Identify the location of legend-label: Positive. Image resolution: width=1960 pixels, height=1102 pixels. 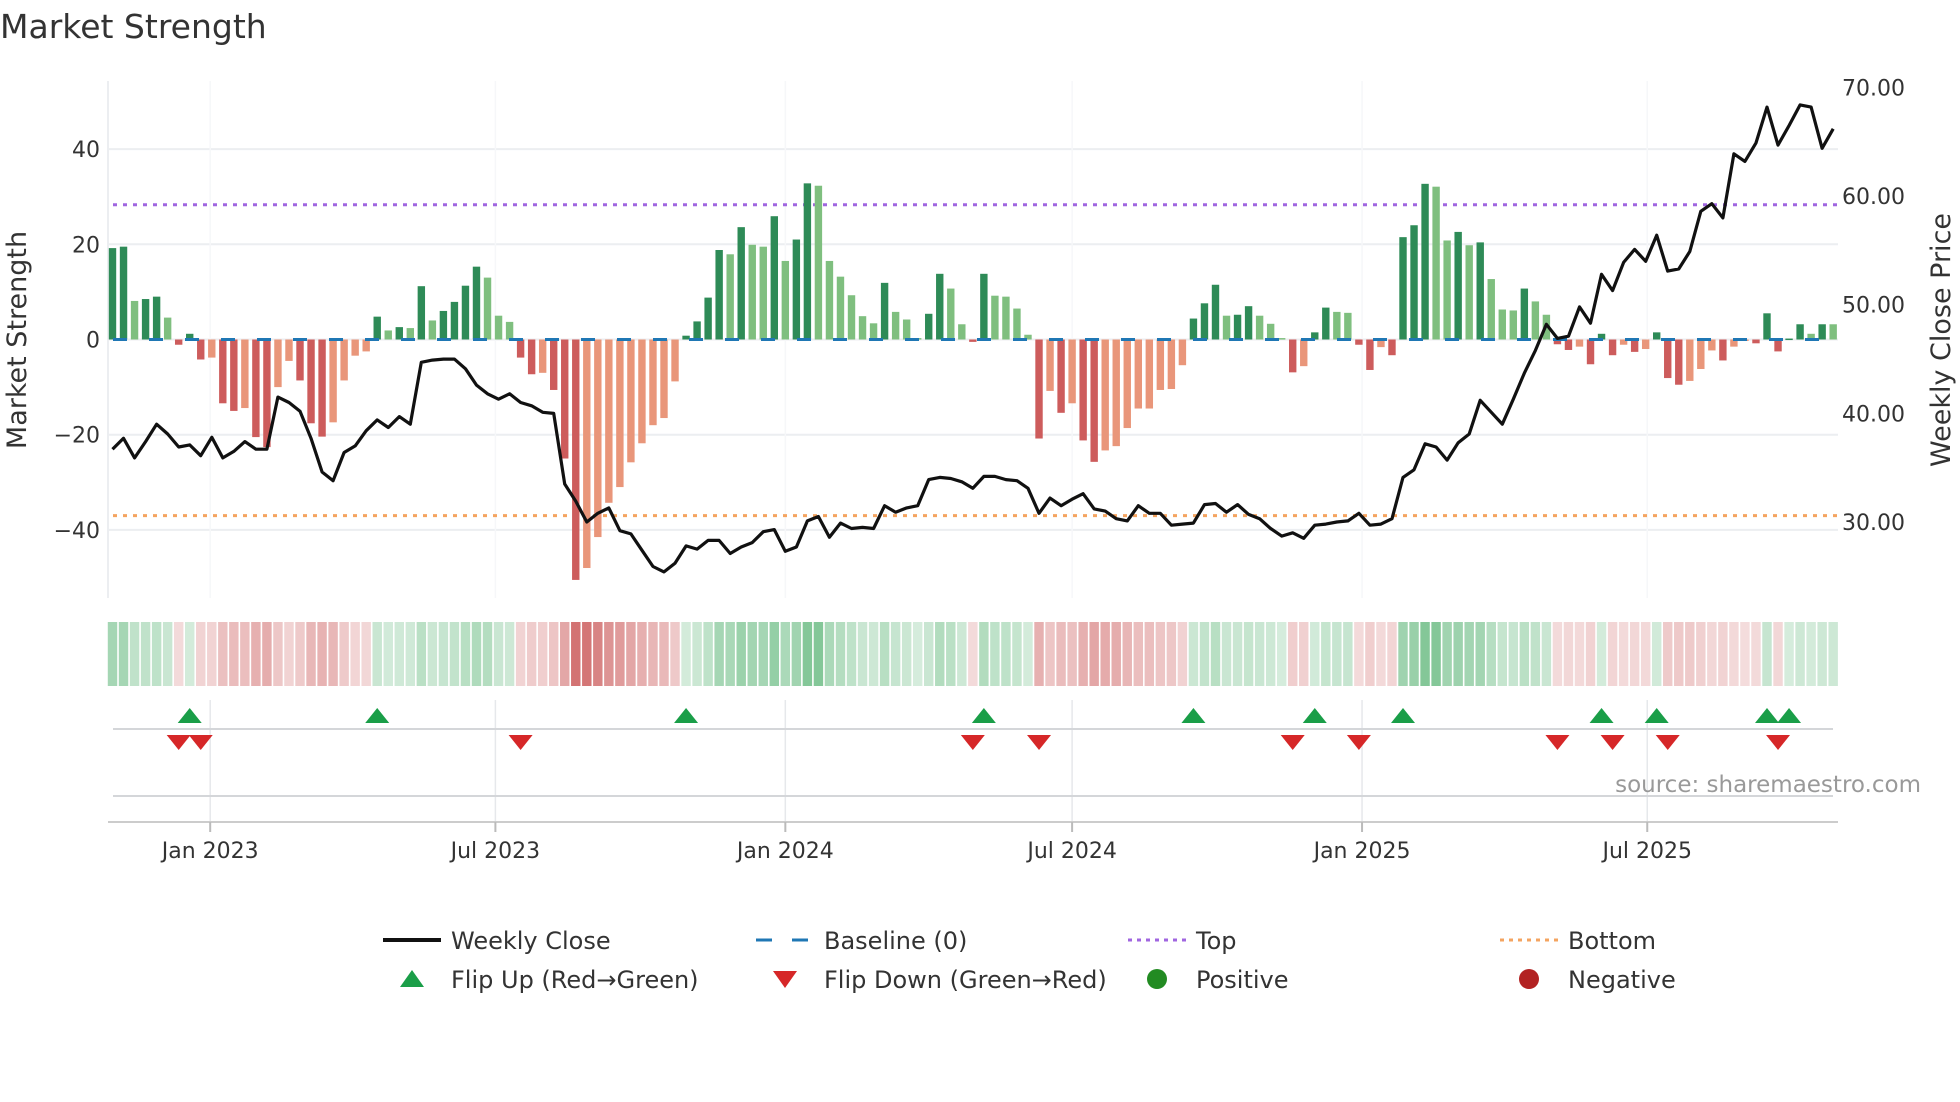
(1242, 980).